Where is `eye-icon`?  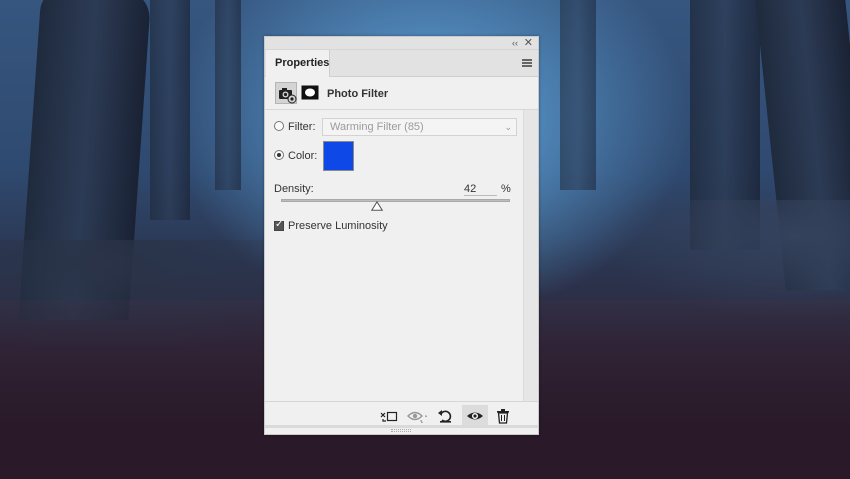 eye-icon is located at coordinates (475, 416).